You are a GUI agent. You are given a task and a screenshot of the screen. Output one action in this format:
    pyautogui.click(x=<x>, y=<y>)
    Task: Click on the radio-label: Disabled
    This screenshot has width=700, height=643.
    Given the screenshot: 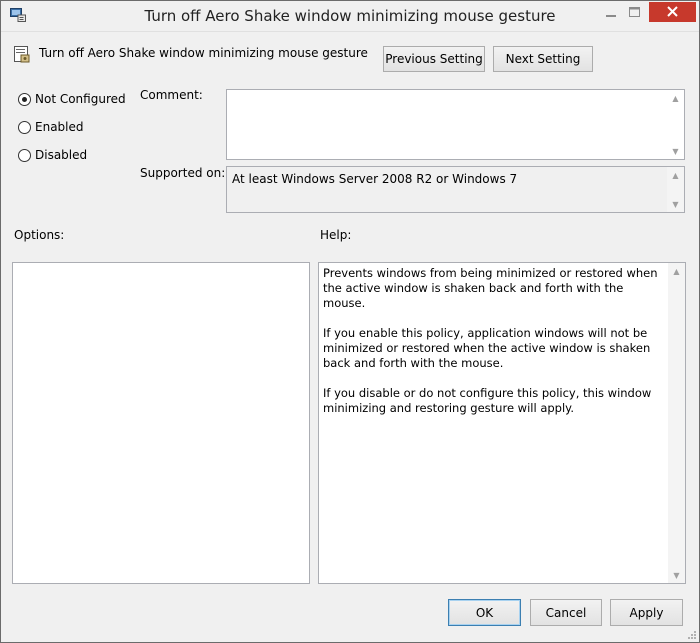 What is the action you would take?
    pyautogui.click(x=61, y=155)
    